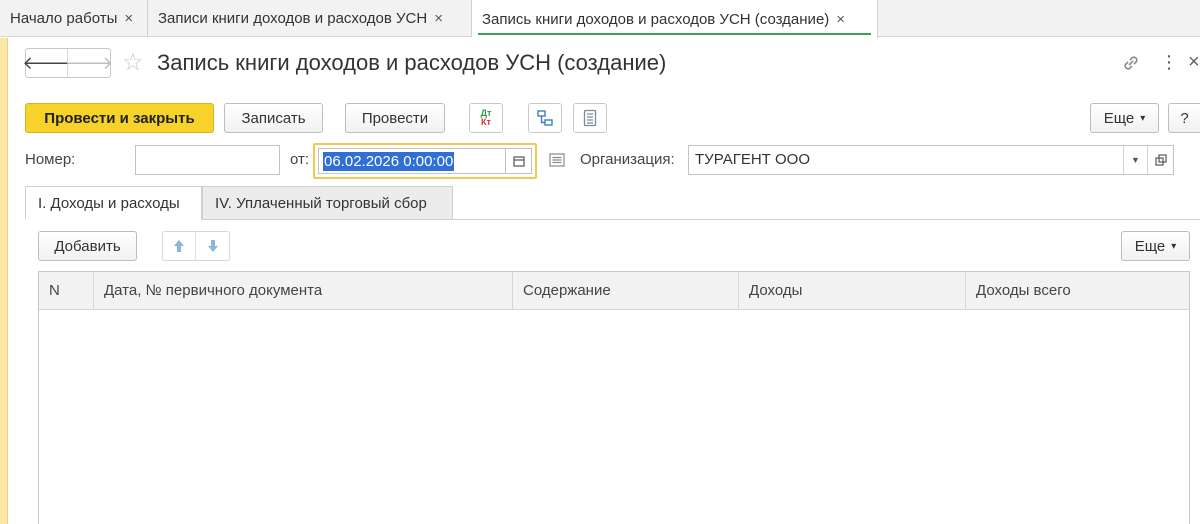 Image resolution: width=1200 pixels, height=524 pixels. What do you see at coordinates (180, 246) in the screenshot?
I see `arrow-up-icon` at bounding box center [180, 246].